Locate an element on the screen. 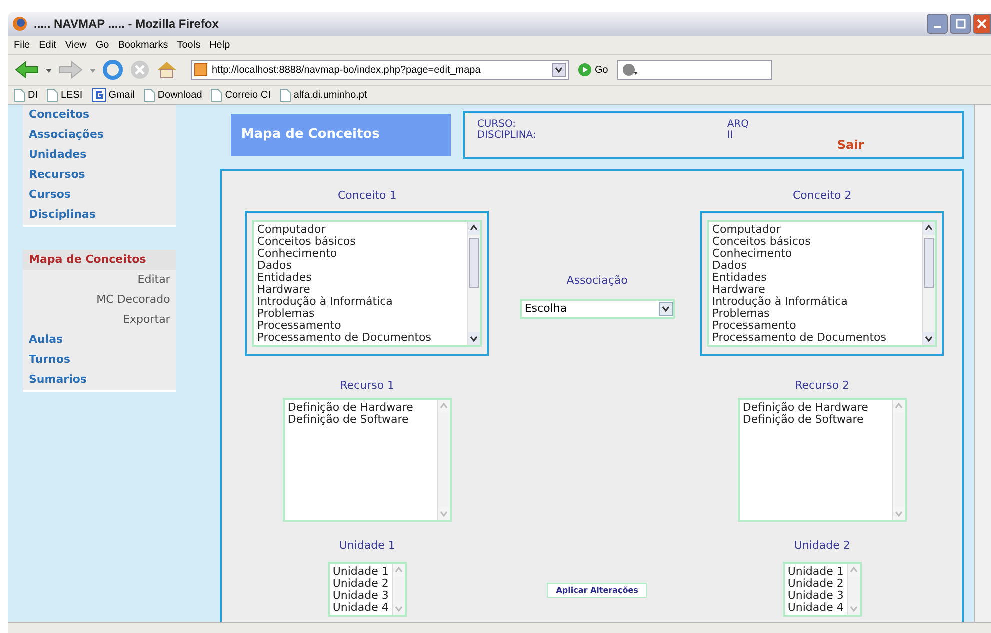 This screenshot has width=991, height=633. sidebar-item: Turnos is located at coordinates (99, 361).